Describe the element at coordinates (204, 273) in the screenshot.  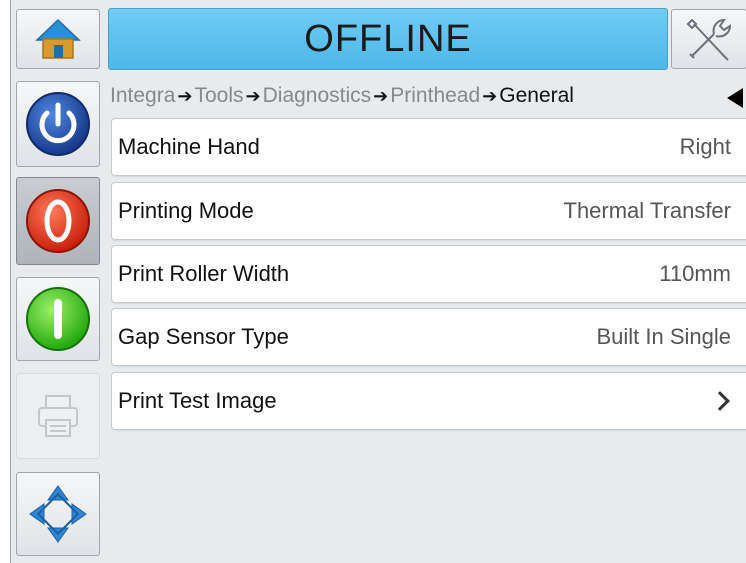
I see `setting-label: Print Roller Width` at that location.